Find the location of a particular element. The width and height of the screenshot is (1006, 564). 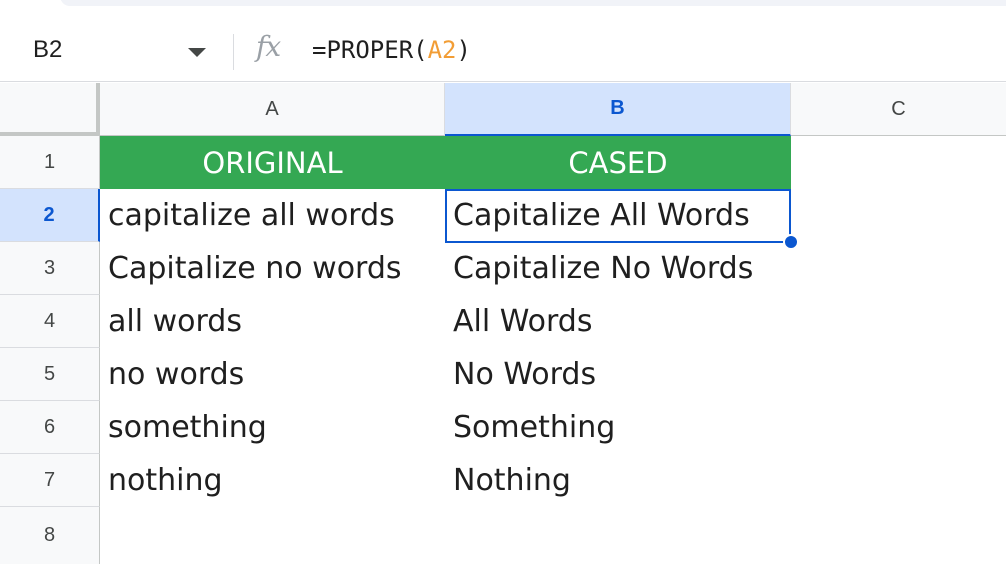

column-header-b: B is located at coordinates (618, 109).